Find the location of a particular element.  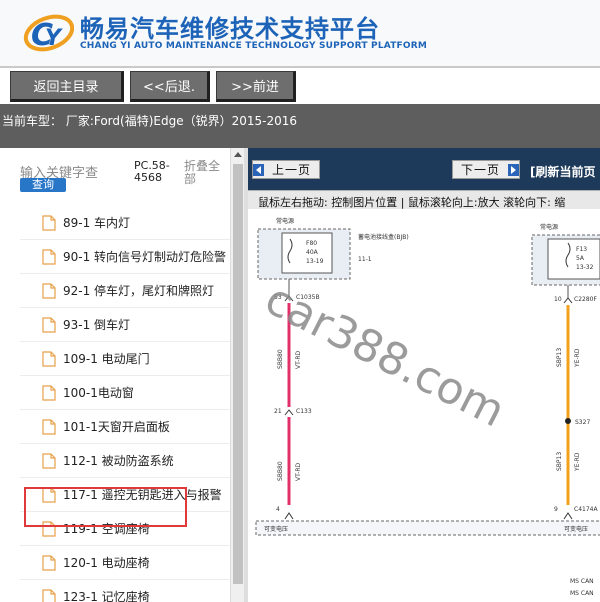

scroll-up-icon is located at coordinates (238, 154).